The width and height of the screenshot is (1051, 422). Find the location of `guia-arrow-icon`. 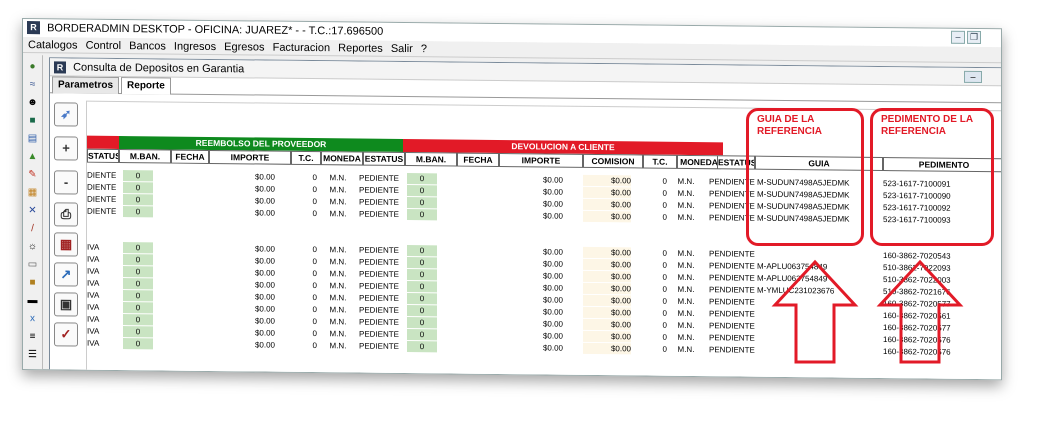

guia-arrow-icon is located at coordinates (815, 311).